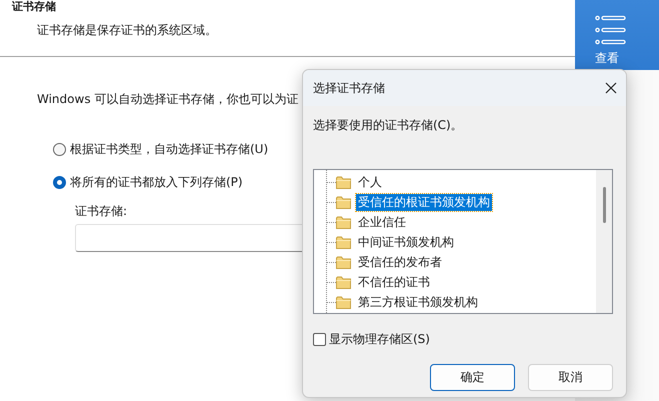  What do you see at coordinates (127, 30) in the screenshot?
I see `page-description: 证书存储是保存证书的系统区域。` at bounding box center [127, 30].